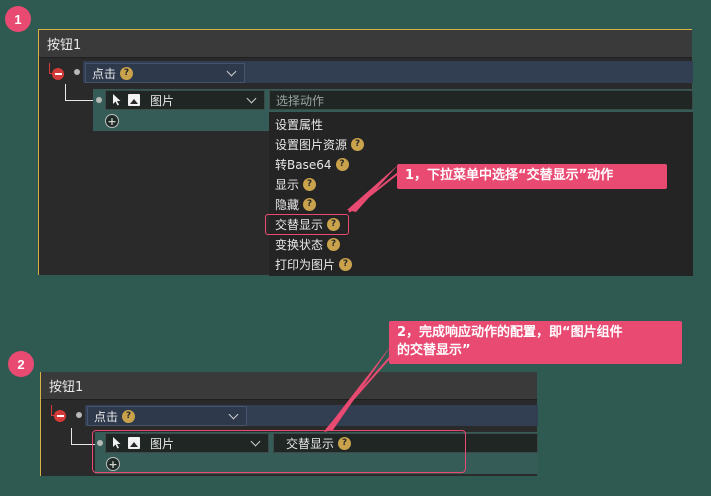 The height and width of the screenshot is (496, 711). What do you see at coordinates (18, 19) in the screenshot?
I see `step-badge-1: 1` at bounding box center [18, 19].